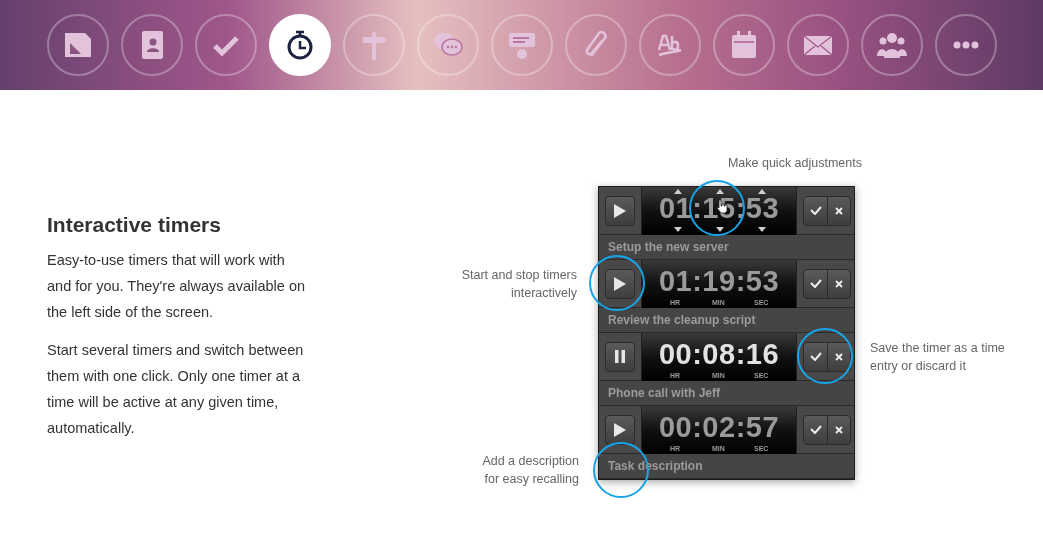 This screenshot has width=1043, height=560. What do you see at coordinates (675, 281) in the screenshot?
I see `time-digits: 01` at bounding box center [675, 281].